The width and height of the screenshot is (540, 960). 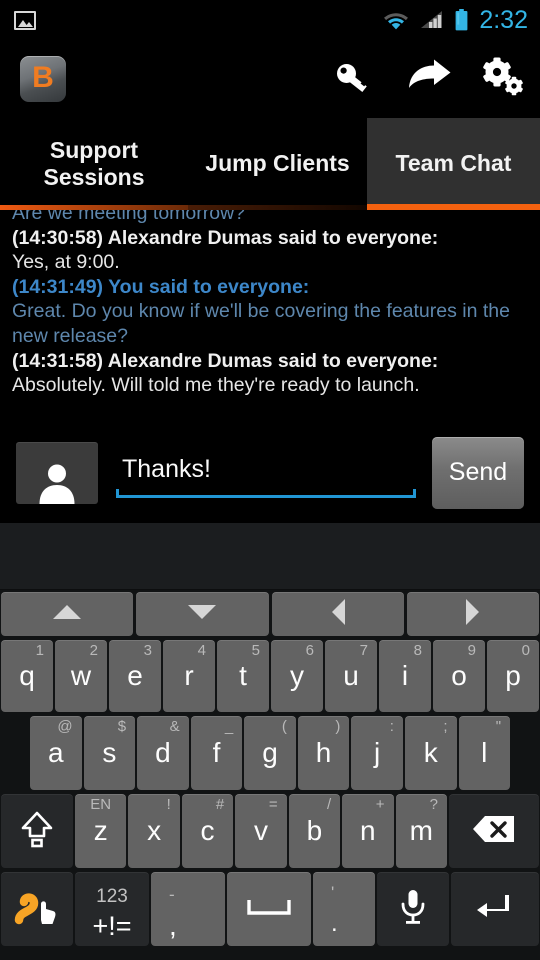 I want to click on key-hint: 7, so click(x=363, y=650).